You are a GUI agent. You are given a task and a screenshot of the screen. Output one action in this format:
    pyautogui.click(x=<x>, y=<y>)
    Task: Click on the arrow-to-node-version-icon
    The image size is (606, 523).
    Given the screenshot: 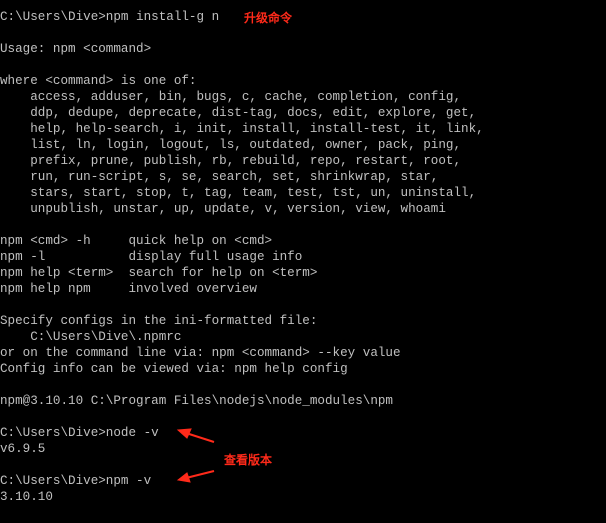 What is the action you would take?
    pyautogui.click(x=195, y=435)
    